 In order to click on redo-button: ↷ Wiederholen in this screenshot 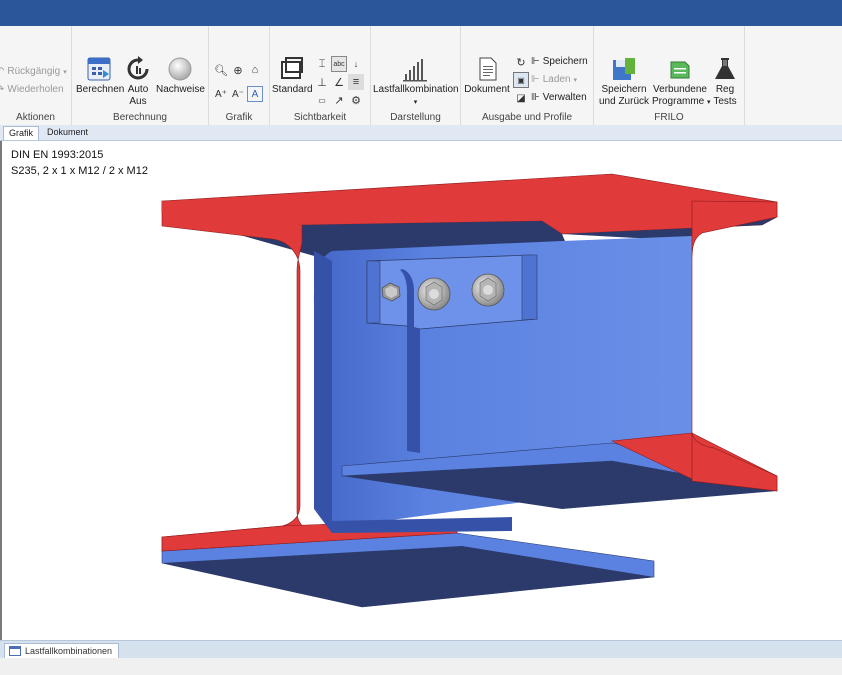, I will do `click(32, 89)`.